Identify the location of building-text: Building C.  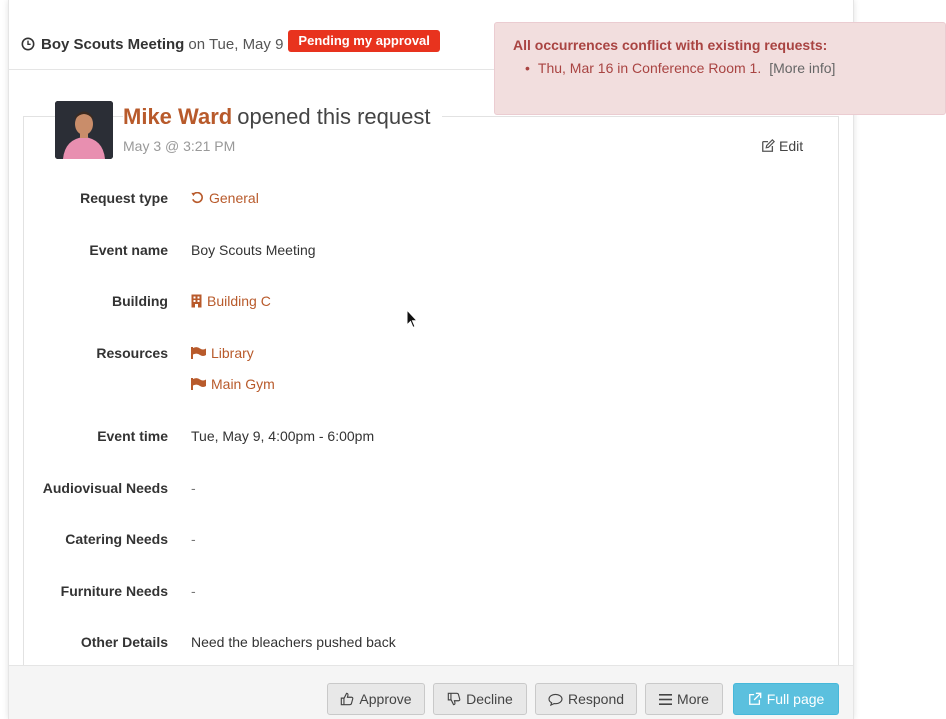
(239, 301).